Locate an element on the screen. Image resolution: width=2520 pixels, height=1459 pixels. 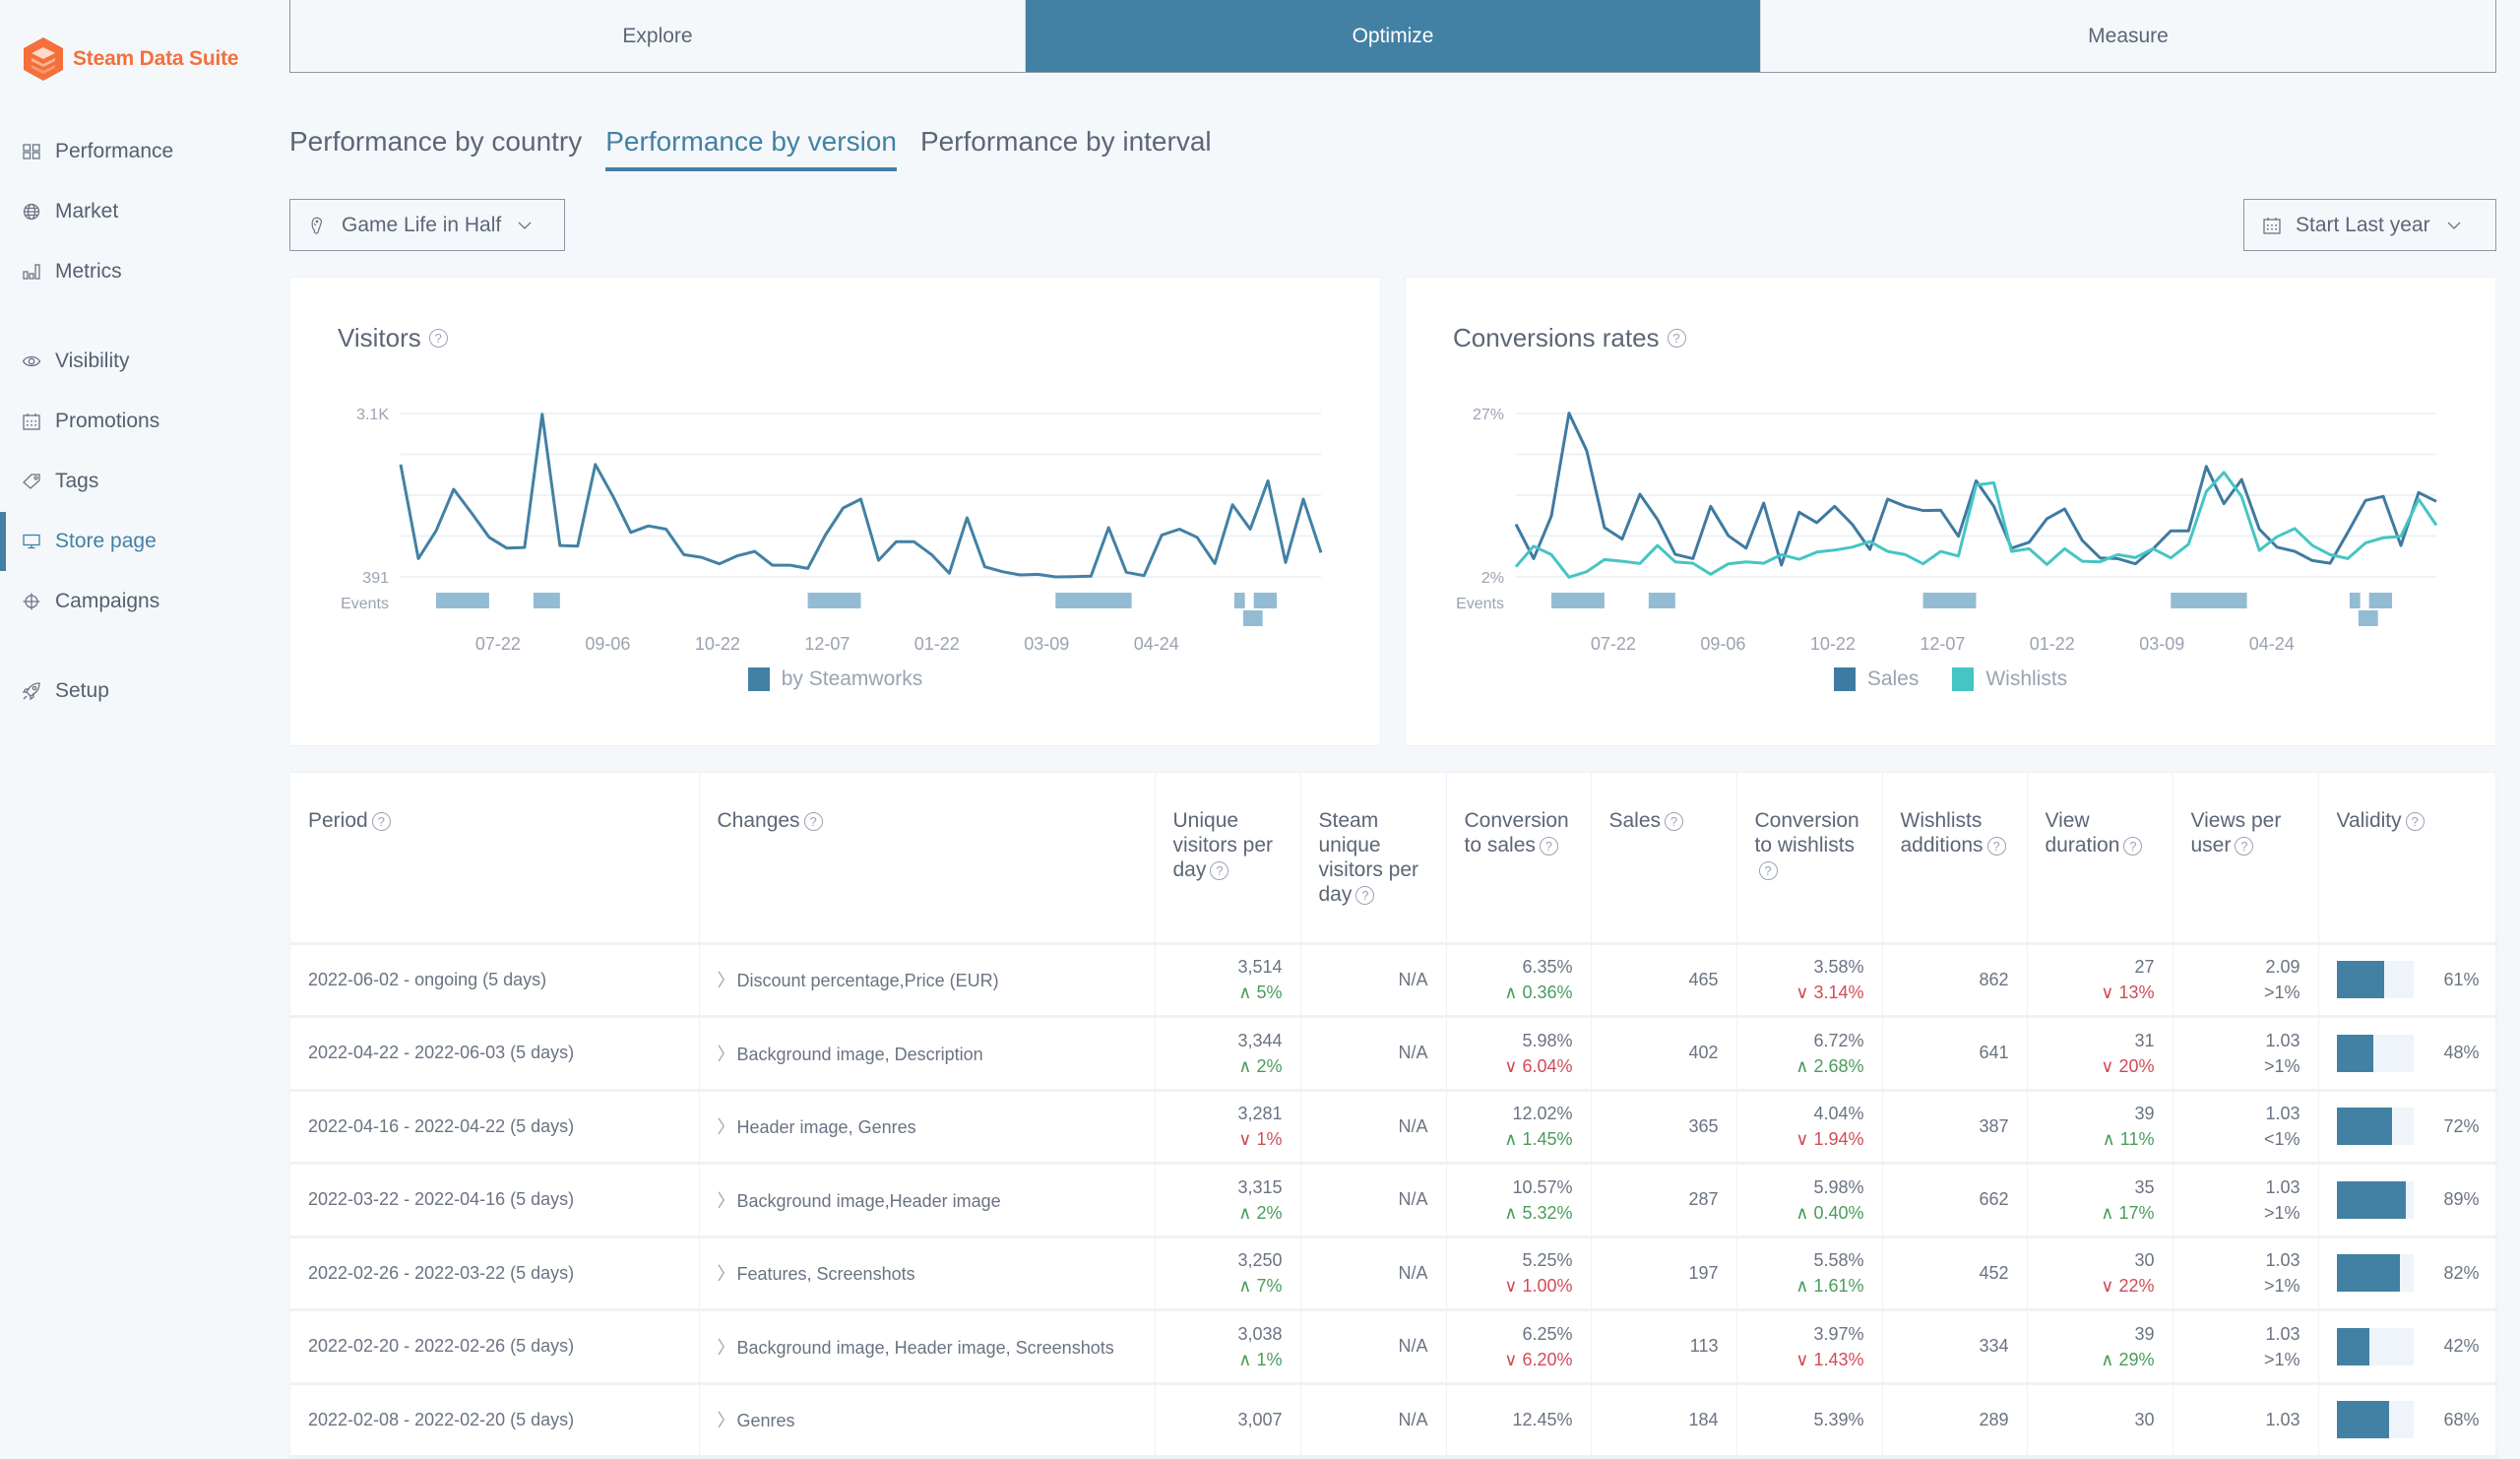
tab-measure: Measure is located at coordinates (2127, 36).